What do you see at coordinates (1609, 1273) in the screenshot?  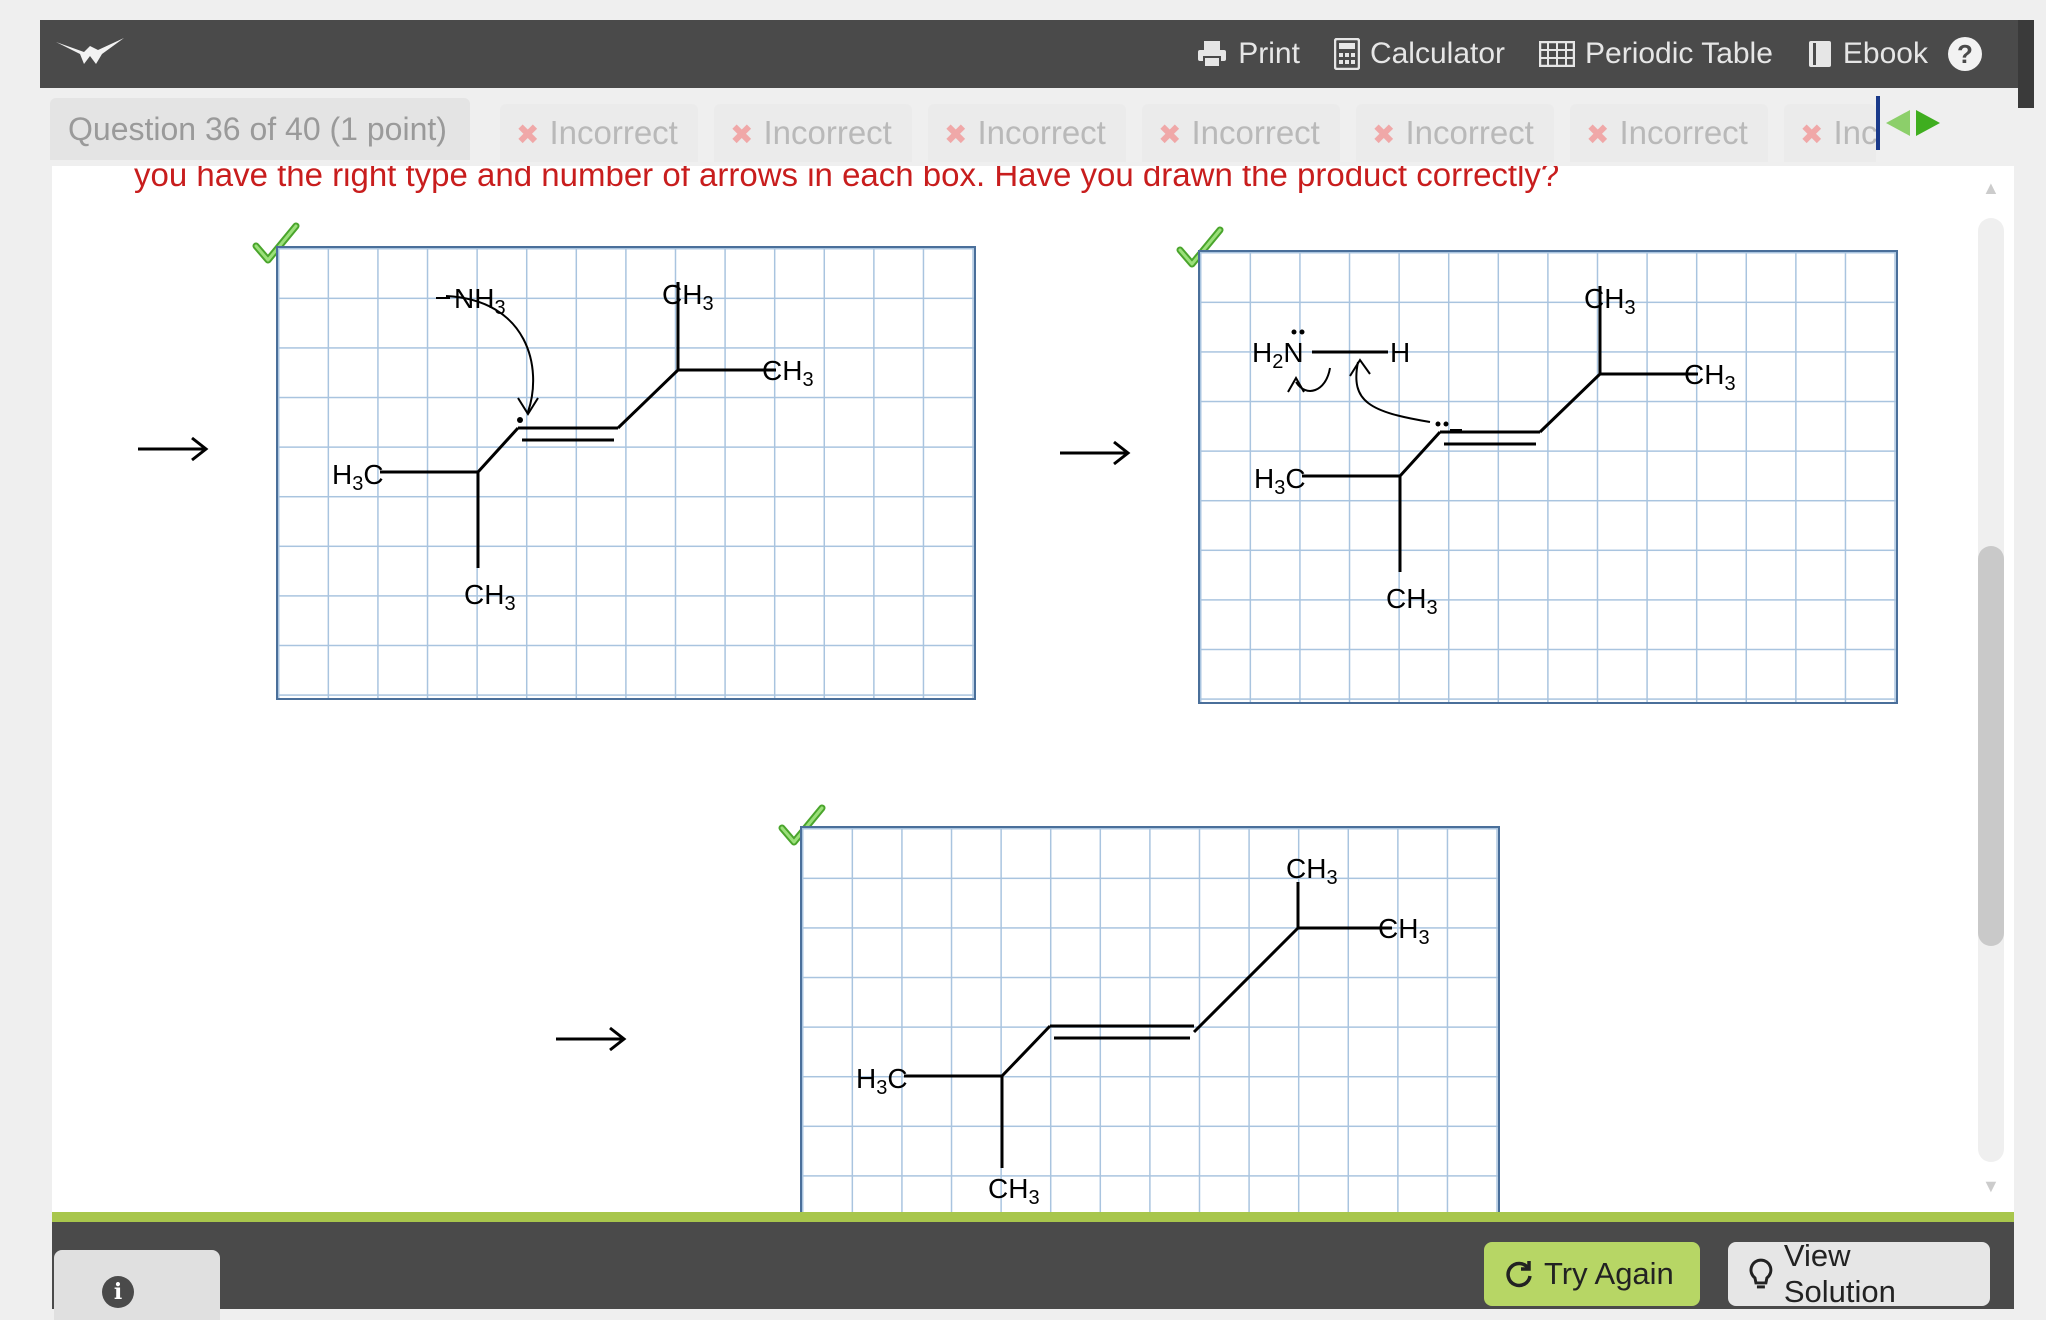 I see `try-again-label: Try Again` at bounding box center [1609, 1273].